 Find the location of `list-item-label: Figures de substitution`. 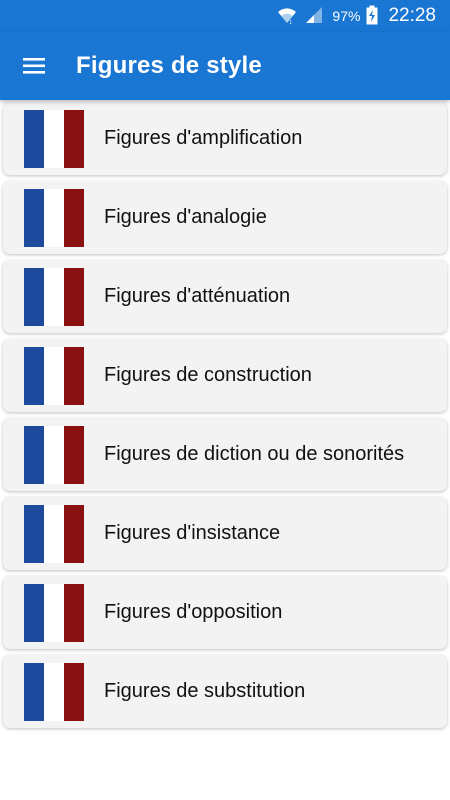

list-item-label: Figures de substitution is located at coordinates (205, 691).